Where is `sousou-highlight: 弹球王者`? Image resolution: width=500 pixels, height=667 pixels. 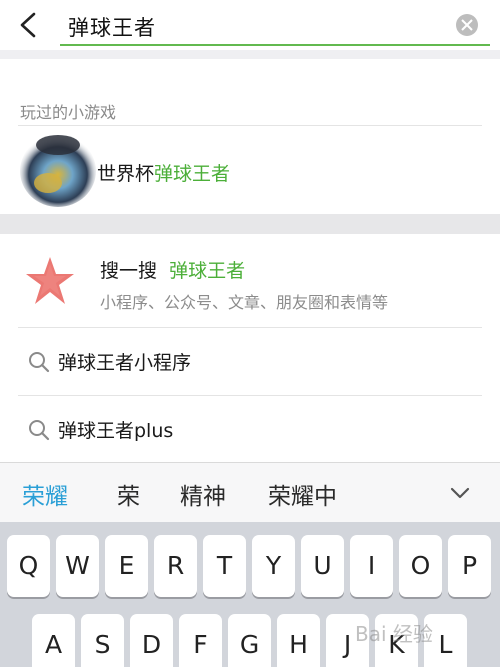 sousou-highlight: 弹球王者 is located at coordinates (207, 271).